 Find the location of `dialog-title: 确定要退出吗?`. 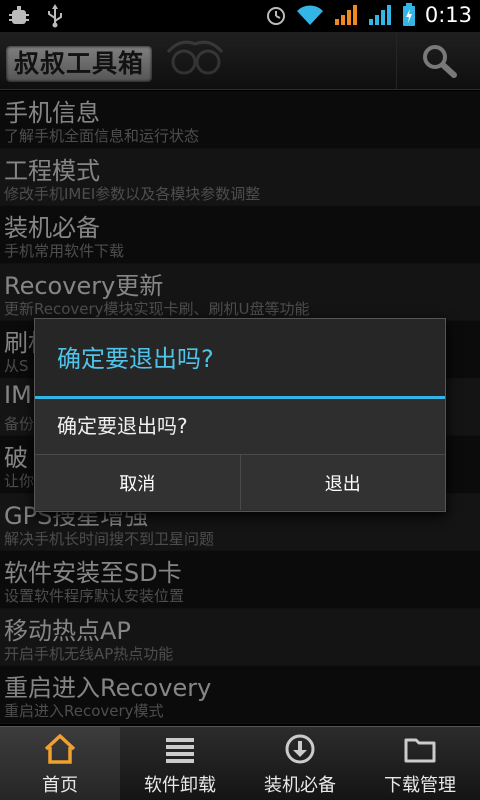

dialog-title: 确定要退出吗? is located at coordinates (240, 359).